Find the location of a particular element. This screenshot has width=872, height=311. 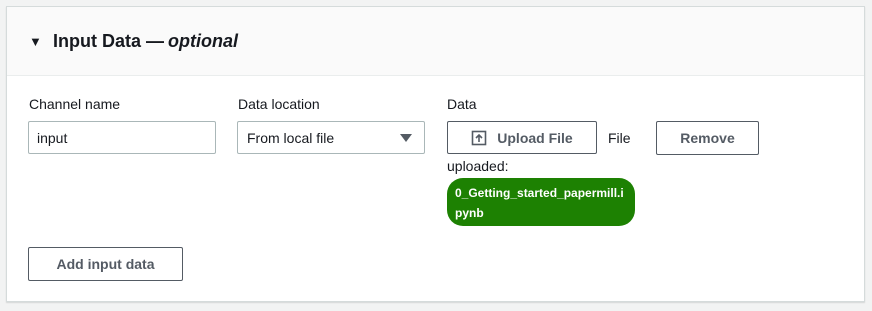

add-input-data-button: Add input data is located at coordinates (105, 264).